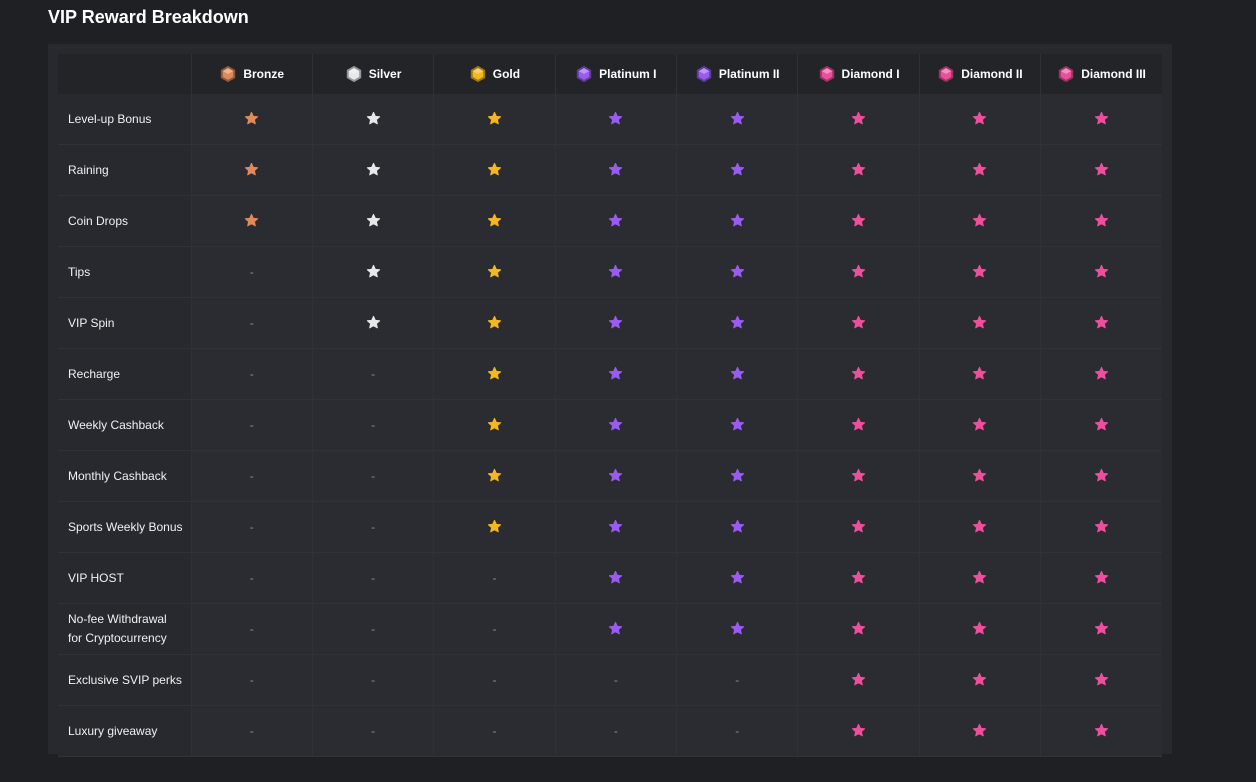 The height and width of the screenshot is (782, 1256). Describe the element at coordinates (125, 221) in the screenshot. I see `reward-name: Coin Drops` at that location.